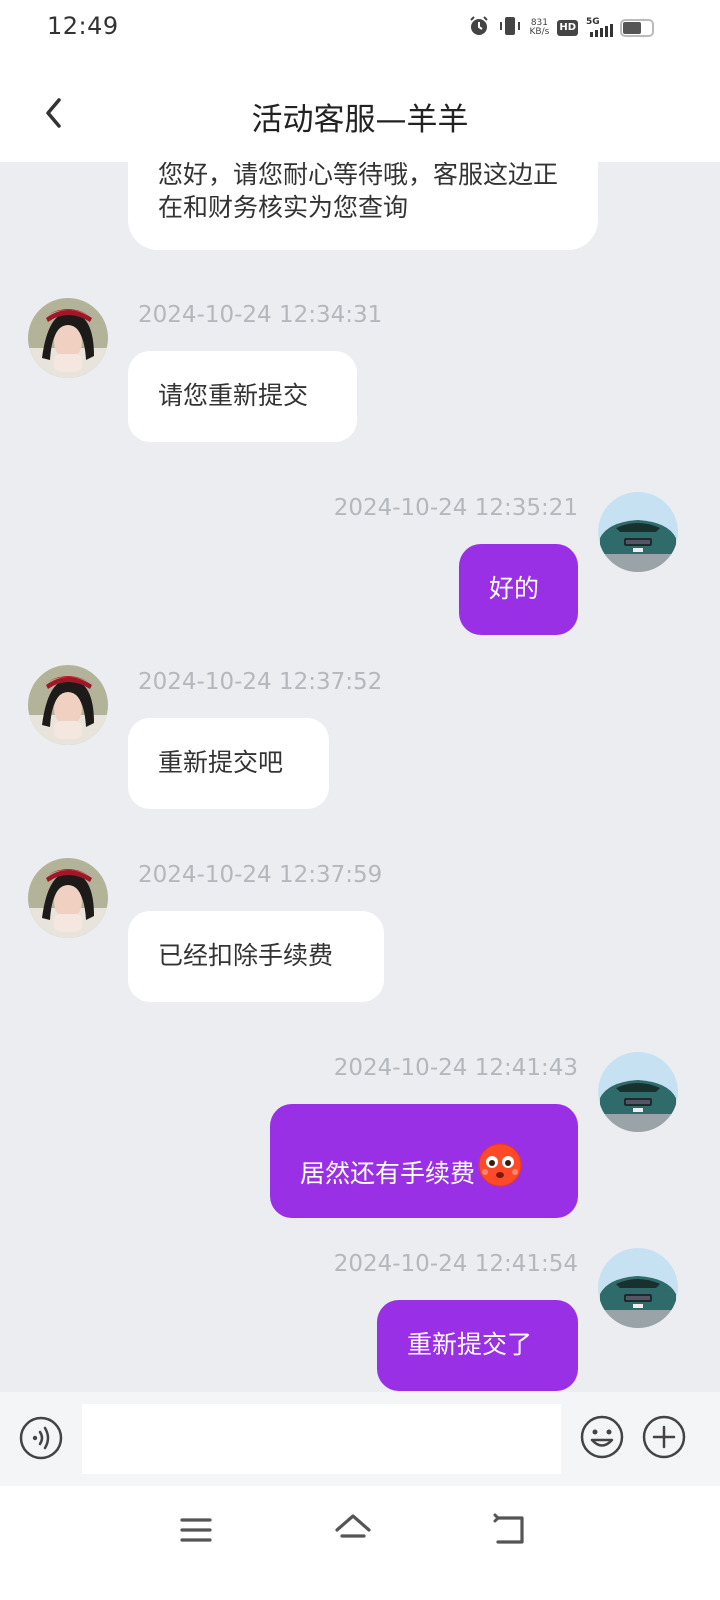 Image resolution: width=720 pixels, height=1600 pixels. Describe the element at coordinates (500, 1165) in the screenshot. I see `flushed-face-emoji` at that location.